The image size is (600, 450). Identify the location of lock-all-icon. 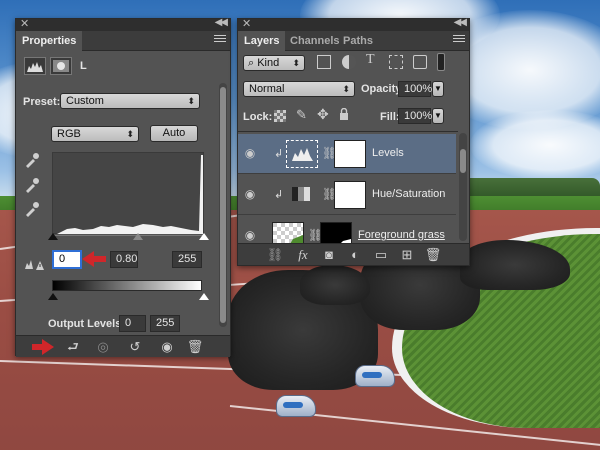
(344, 113).